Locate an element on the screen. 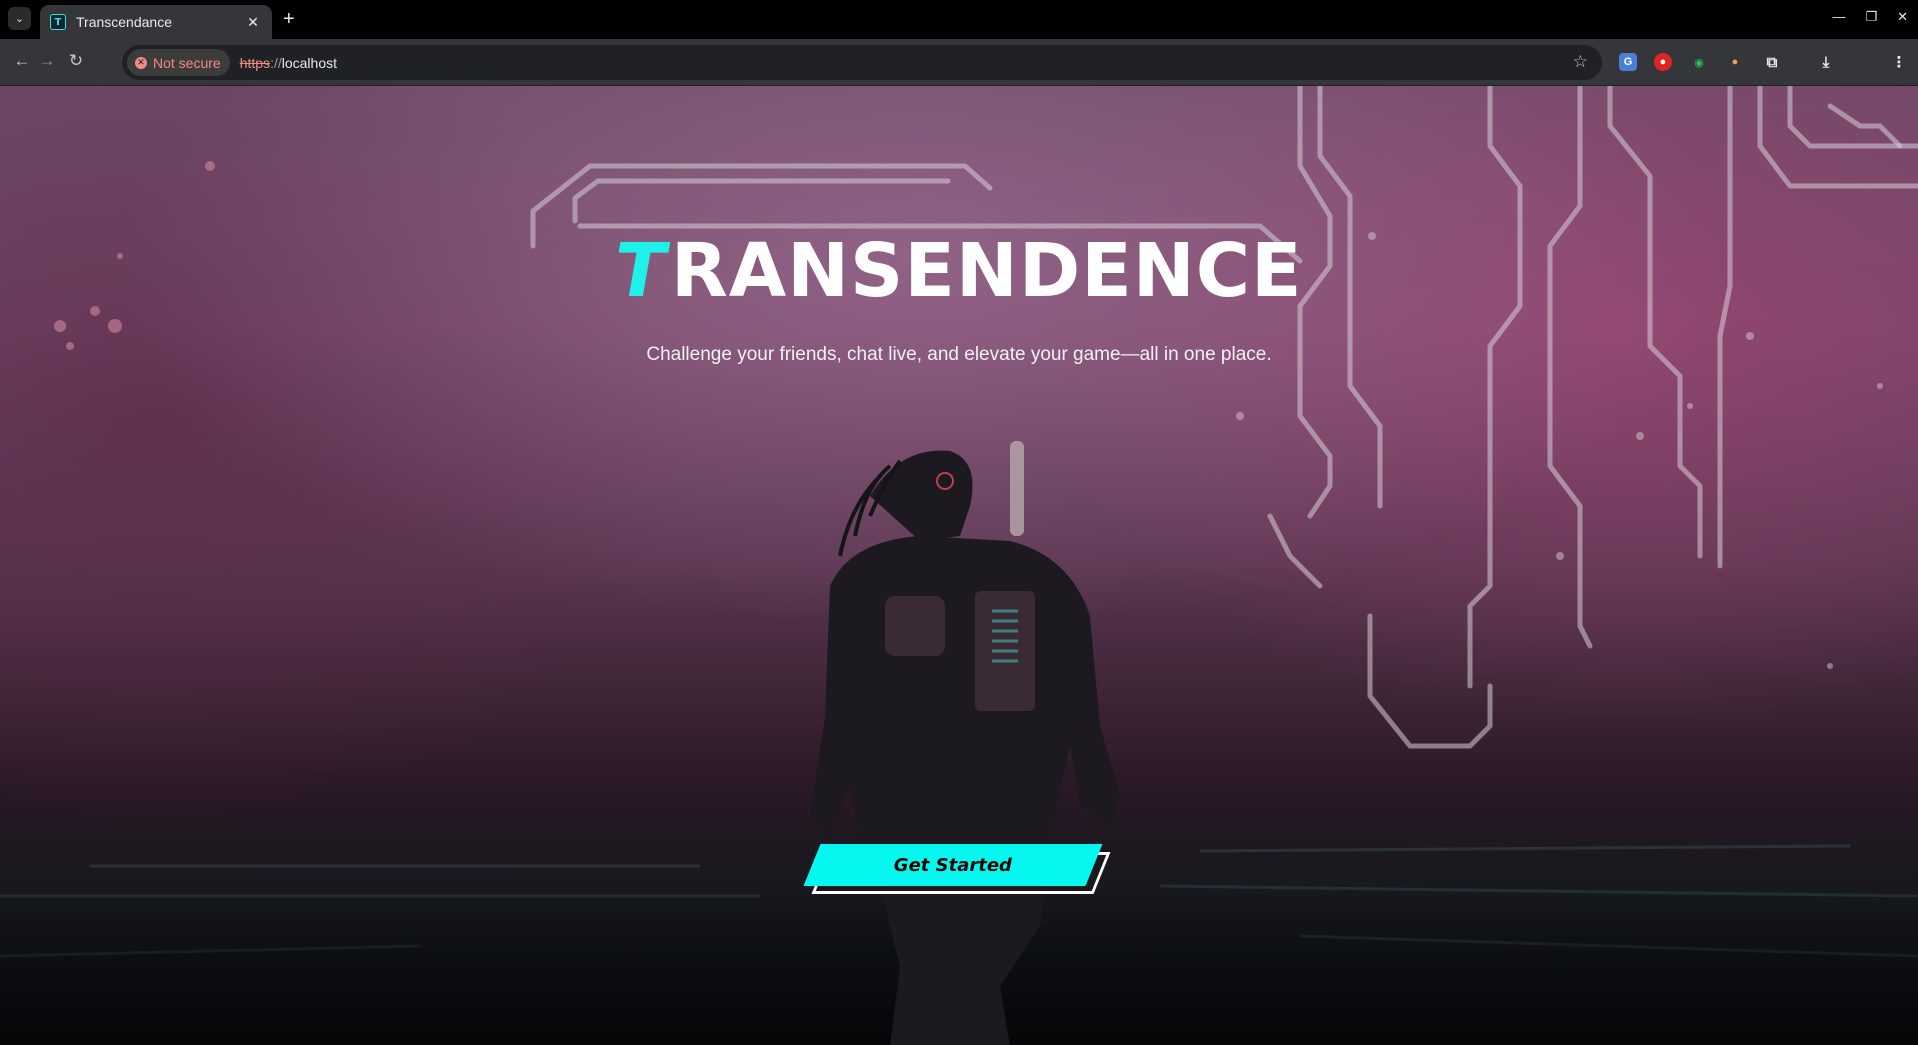 This screenshot has height=1045, width=1918. menu-icon: ⋮ is located at coordinates (1899, 62).